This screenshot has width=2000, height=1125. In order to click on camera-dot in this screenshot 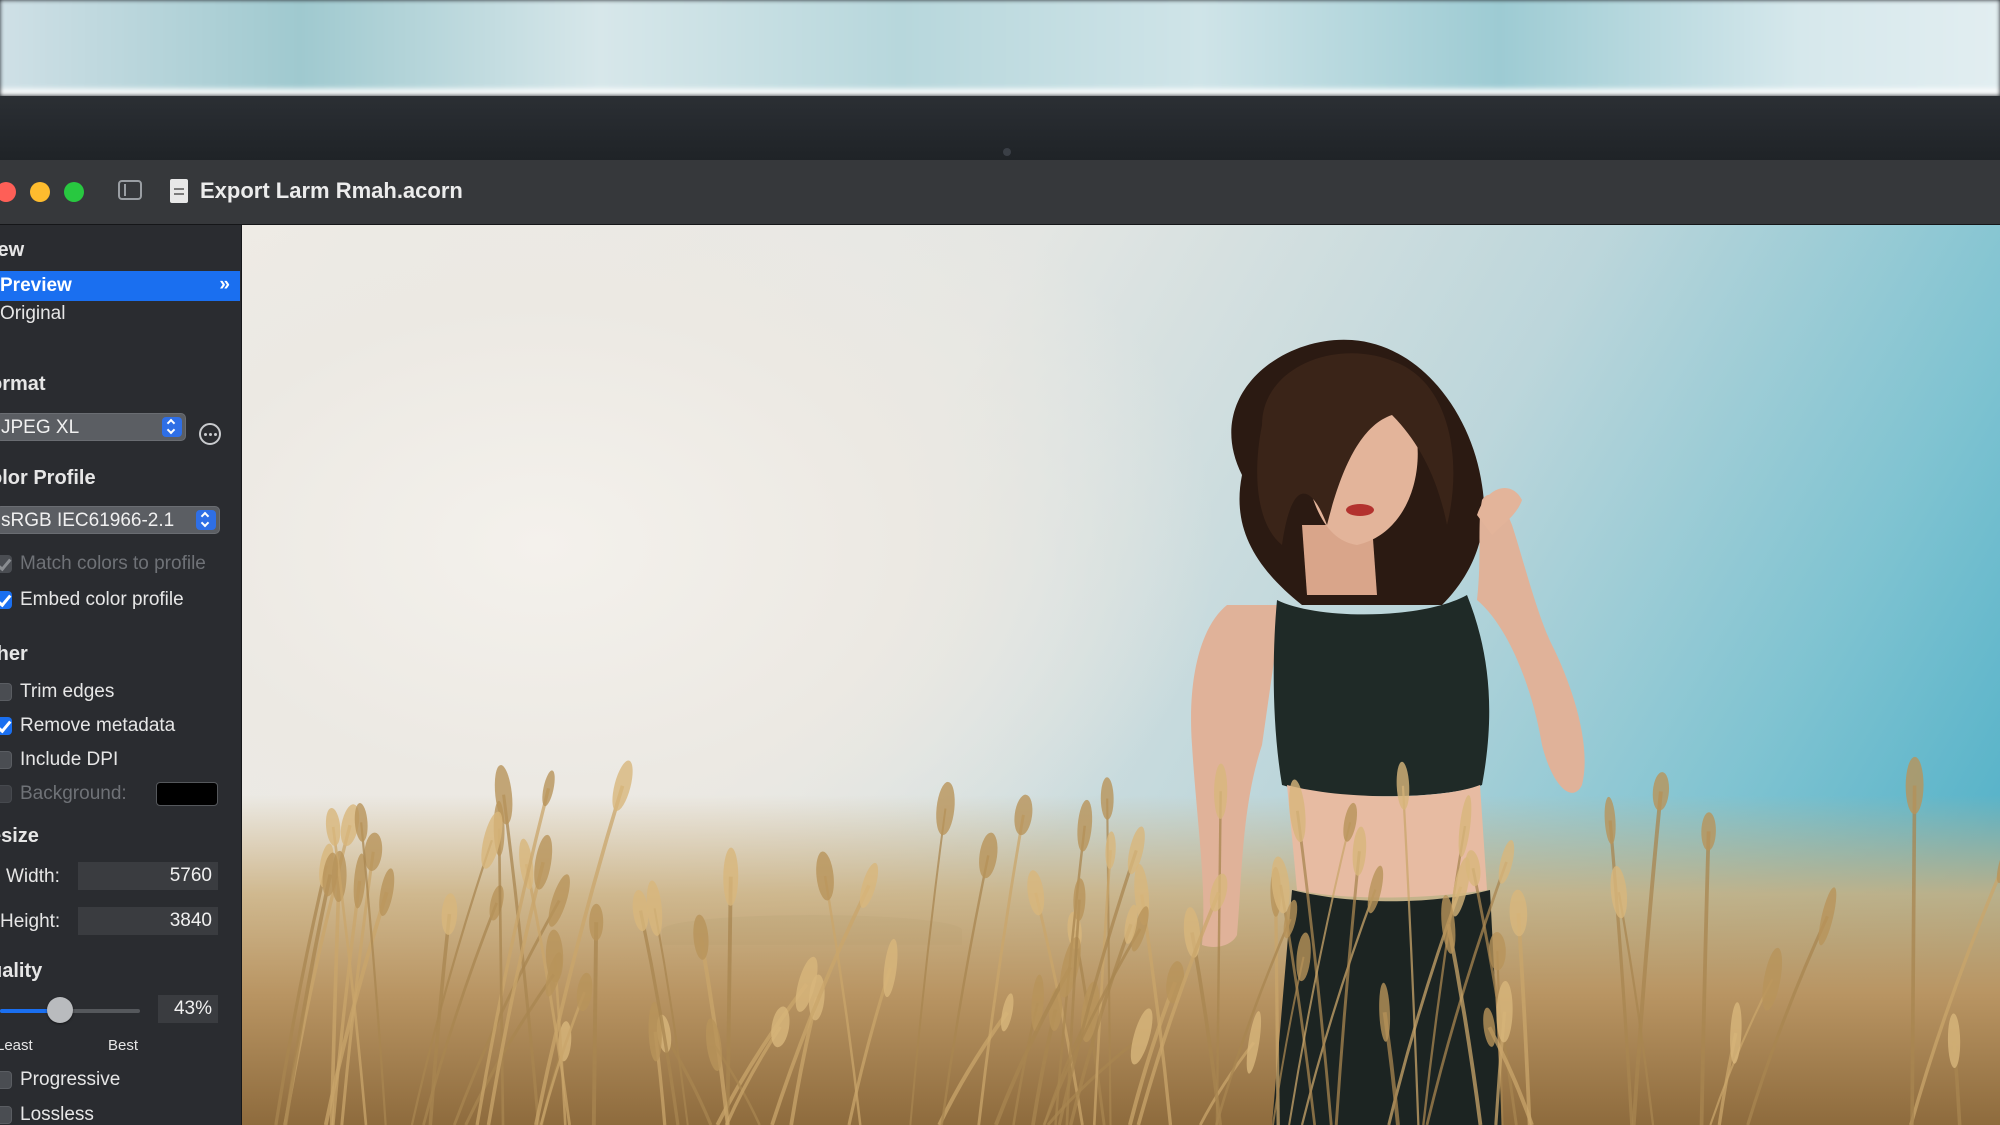, I will do `click(1007, 152)`.